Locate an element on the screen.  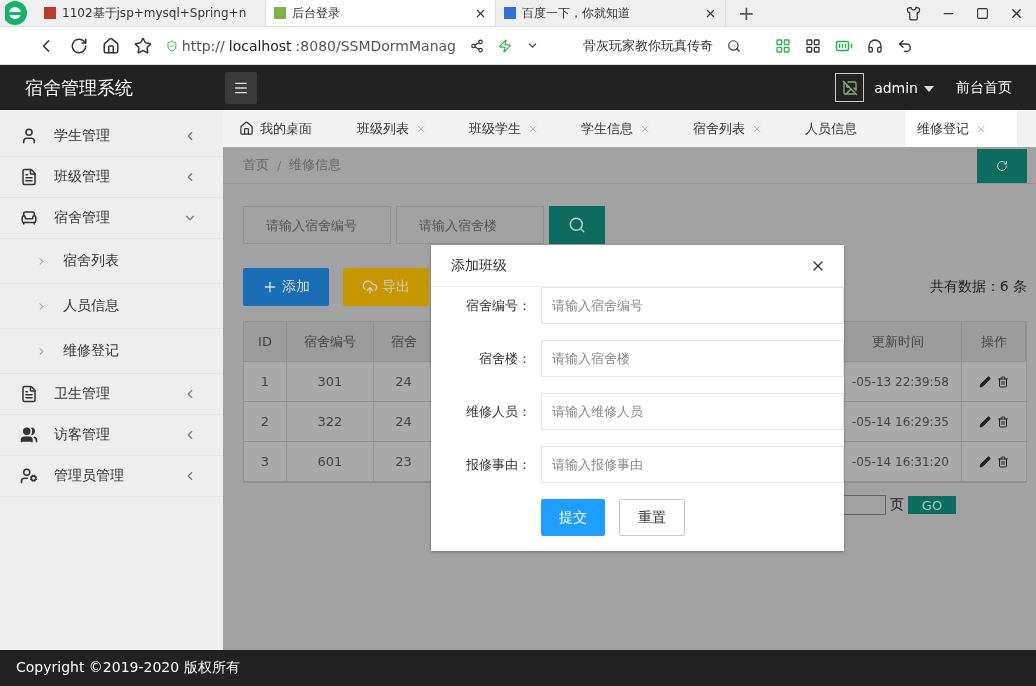
add-button: 添加 is located at coordinates (286, 287).